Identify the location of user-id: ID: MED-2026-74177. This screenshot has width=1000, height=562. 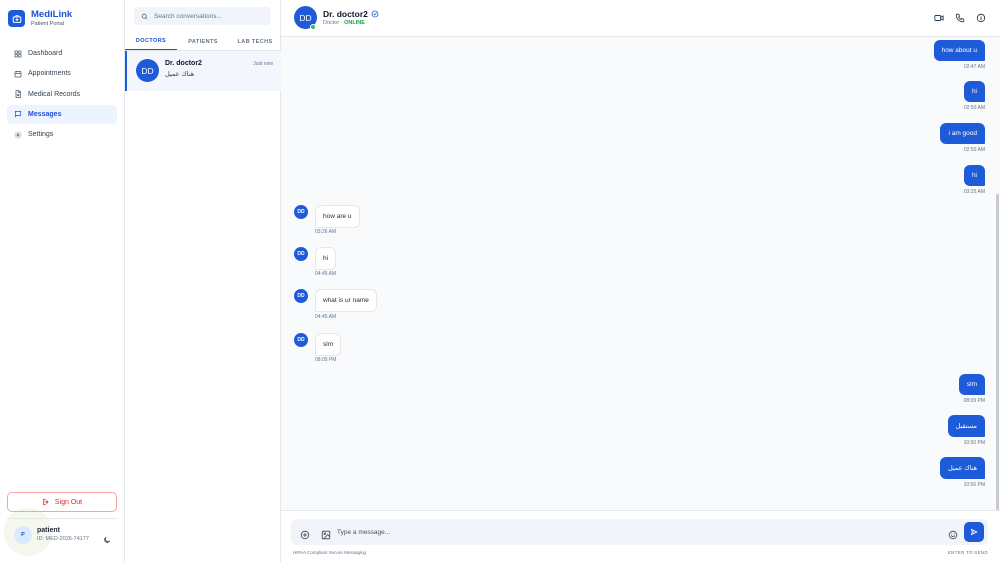
(63, 539).